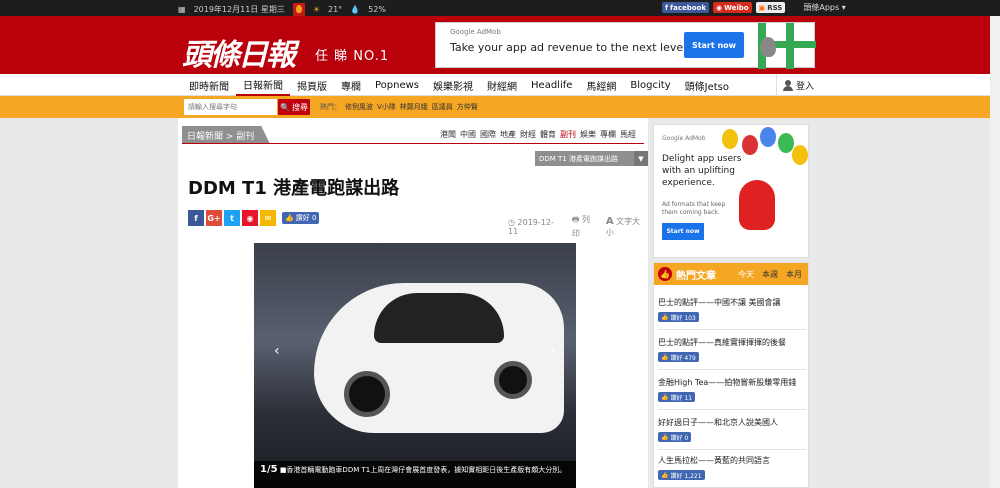 This screenshot has height=488, width=1000. I want to click on next-photo-icon: ›, so click(553, 351).